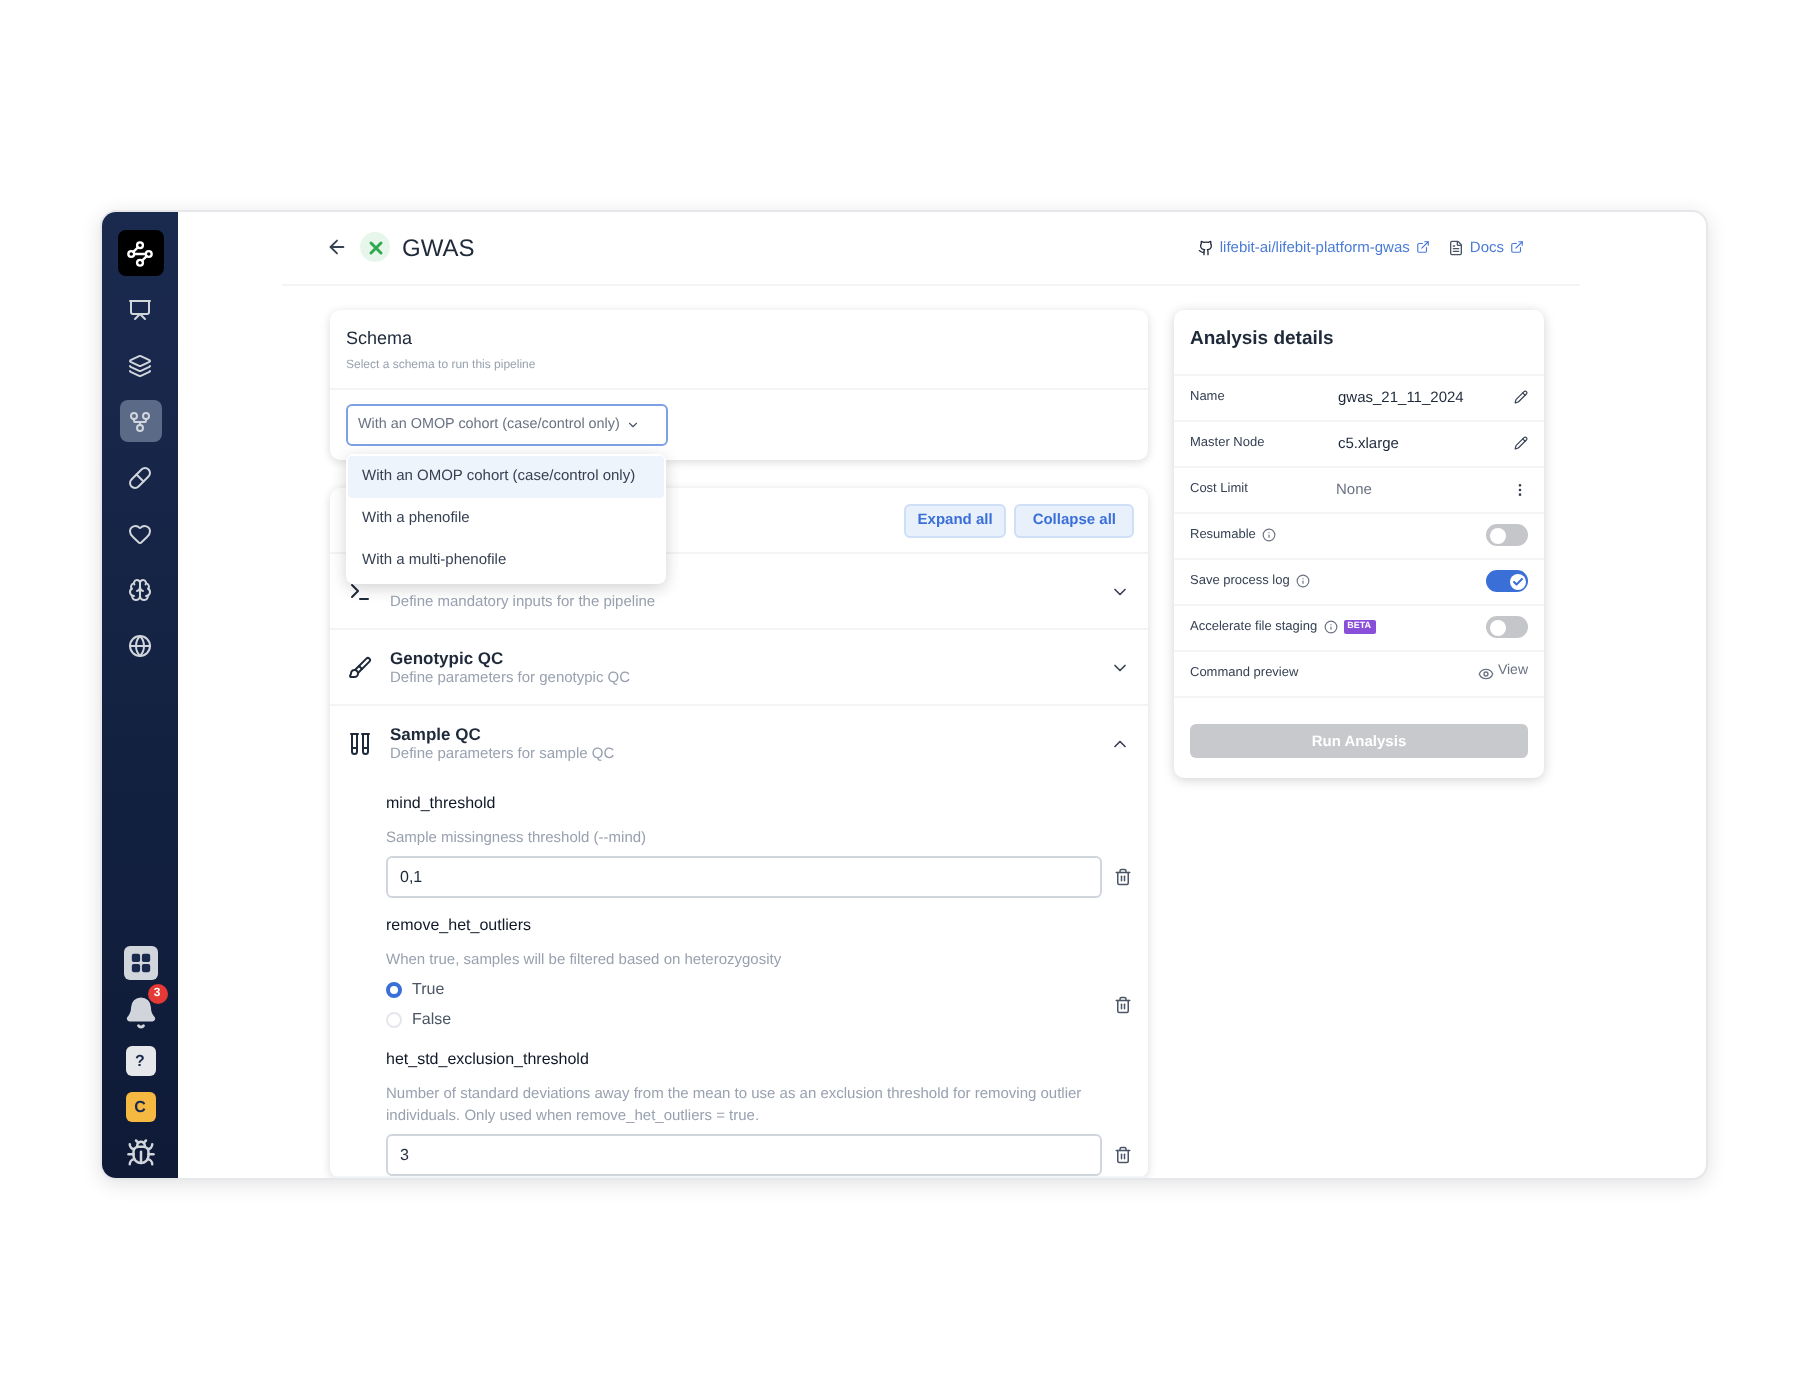  I want to click on logo-icon, so click(140, 253).